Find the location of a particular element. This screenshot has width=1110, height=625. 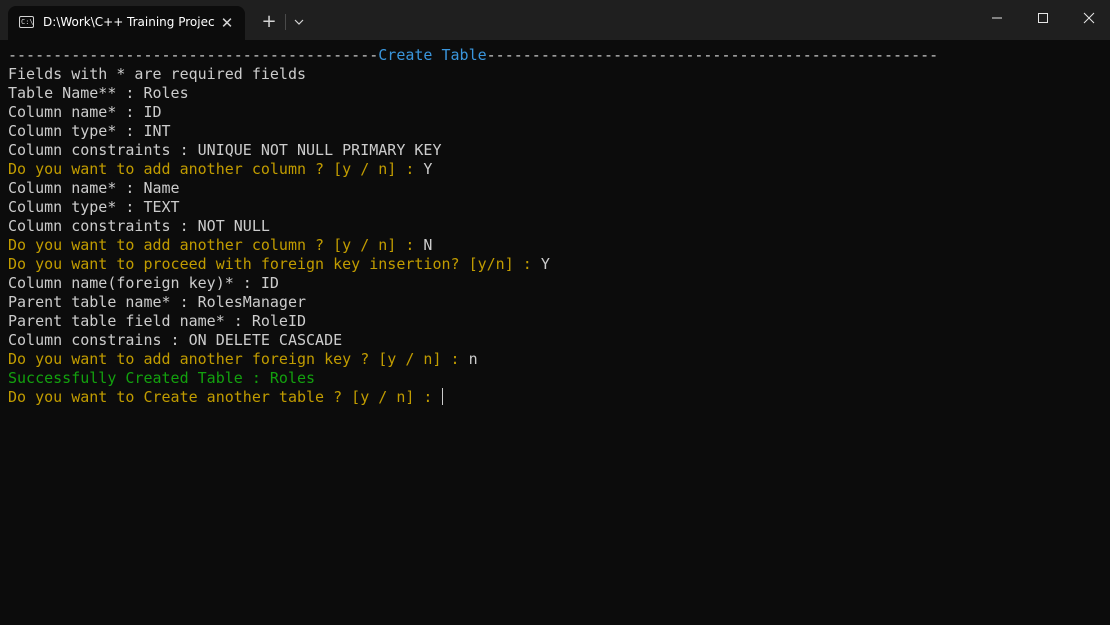

prompt-answer: n is located at coordinates (473, 359).